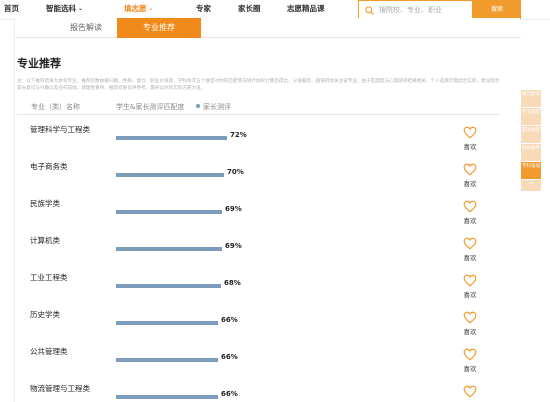 This screenshot has height=402, width=550. I want to click on side-item-report: 报告解读, so click(531, 98).